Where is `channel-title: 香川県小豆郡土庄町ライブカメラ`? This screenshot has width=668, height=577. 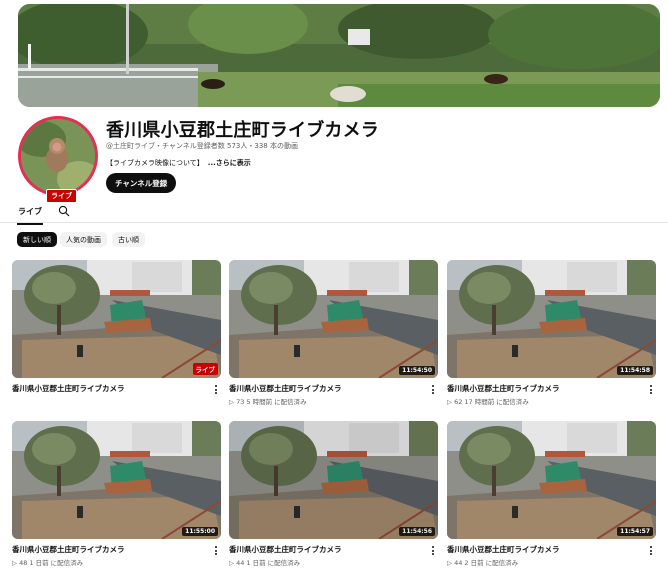
channel-title: 香川県小豆郡土庄町ライブカメラ is located at coordinates (242, 130).